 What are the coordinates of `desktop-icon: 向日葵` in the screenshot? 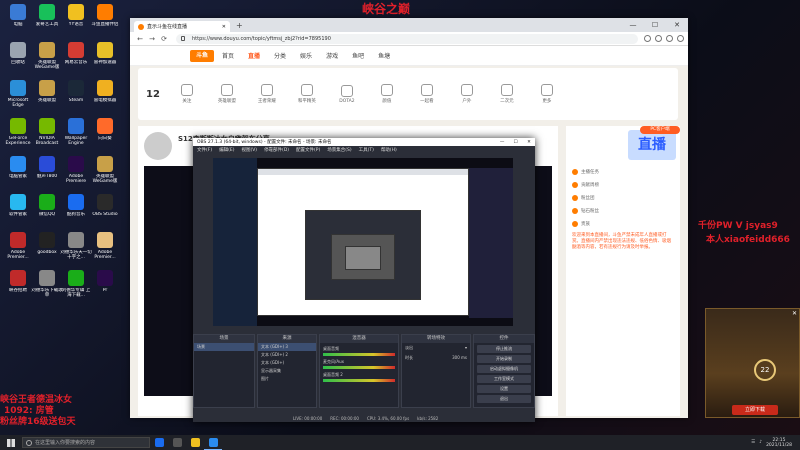 It's located at (105, 129).